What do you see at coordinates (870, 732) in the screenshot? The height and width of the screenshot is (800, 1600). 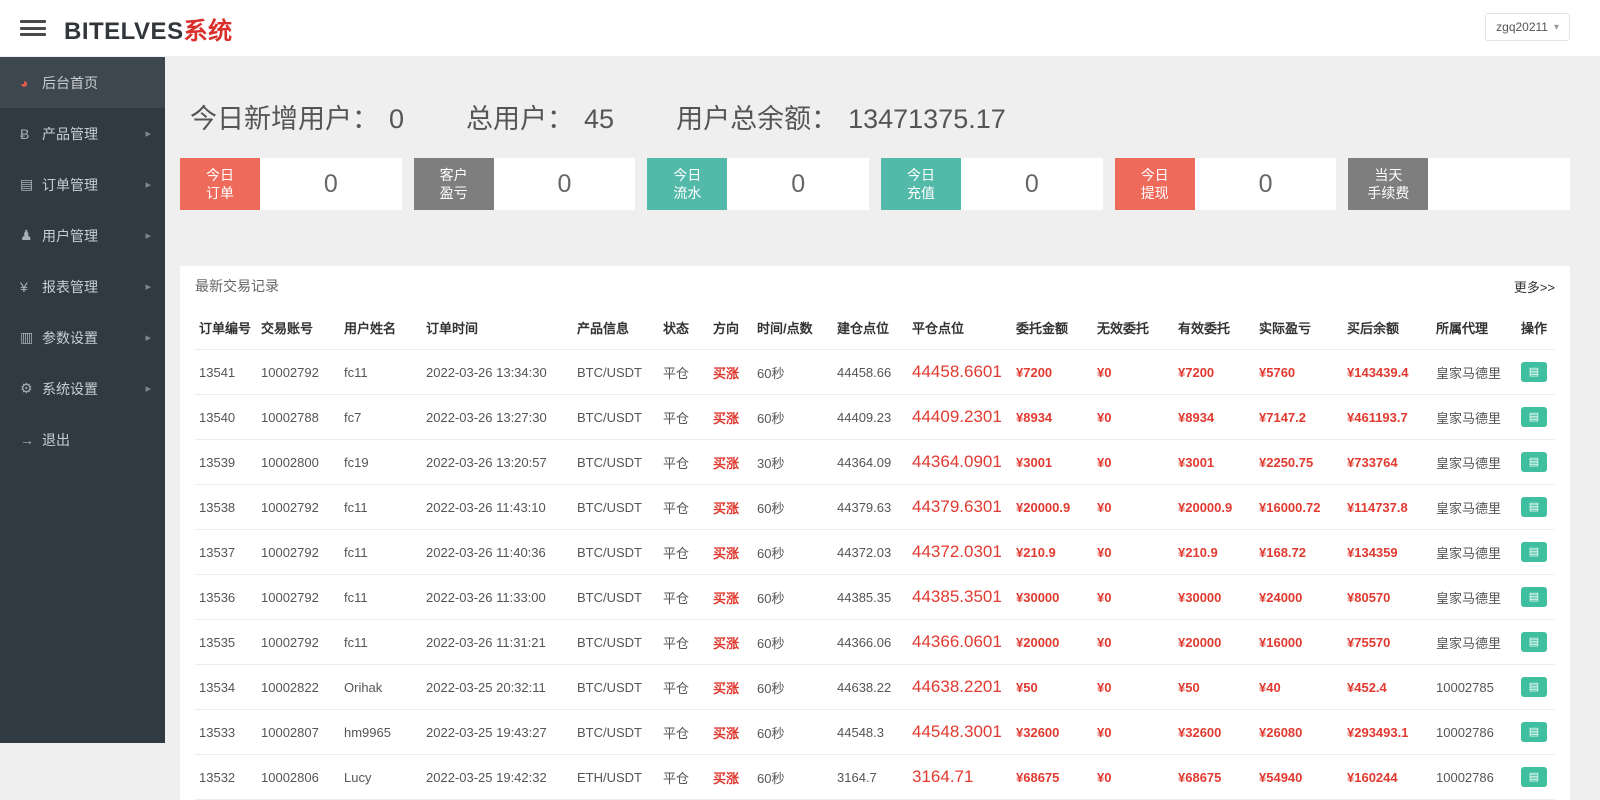 I see `cell-open: 44548.3` at bounding box center [870, 732].